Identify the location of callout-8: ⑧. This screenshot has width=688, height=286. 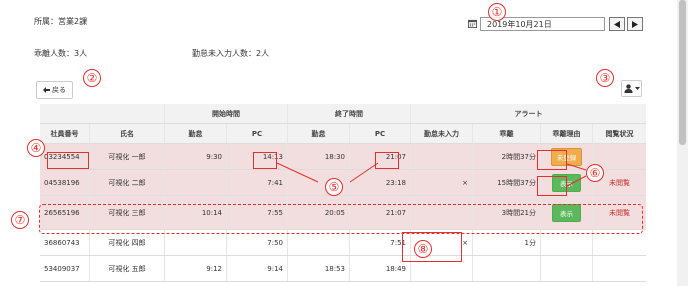
(423, 249).